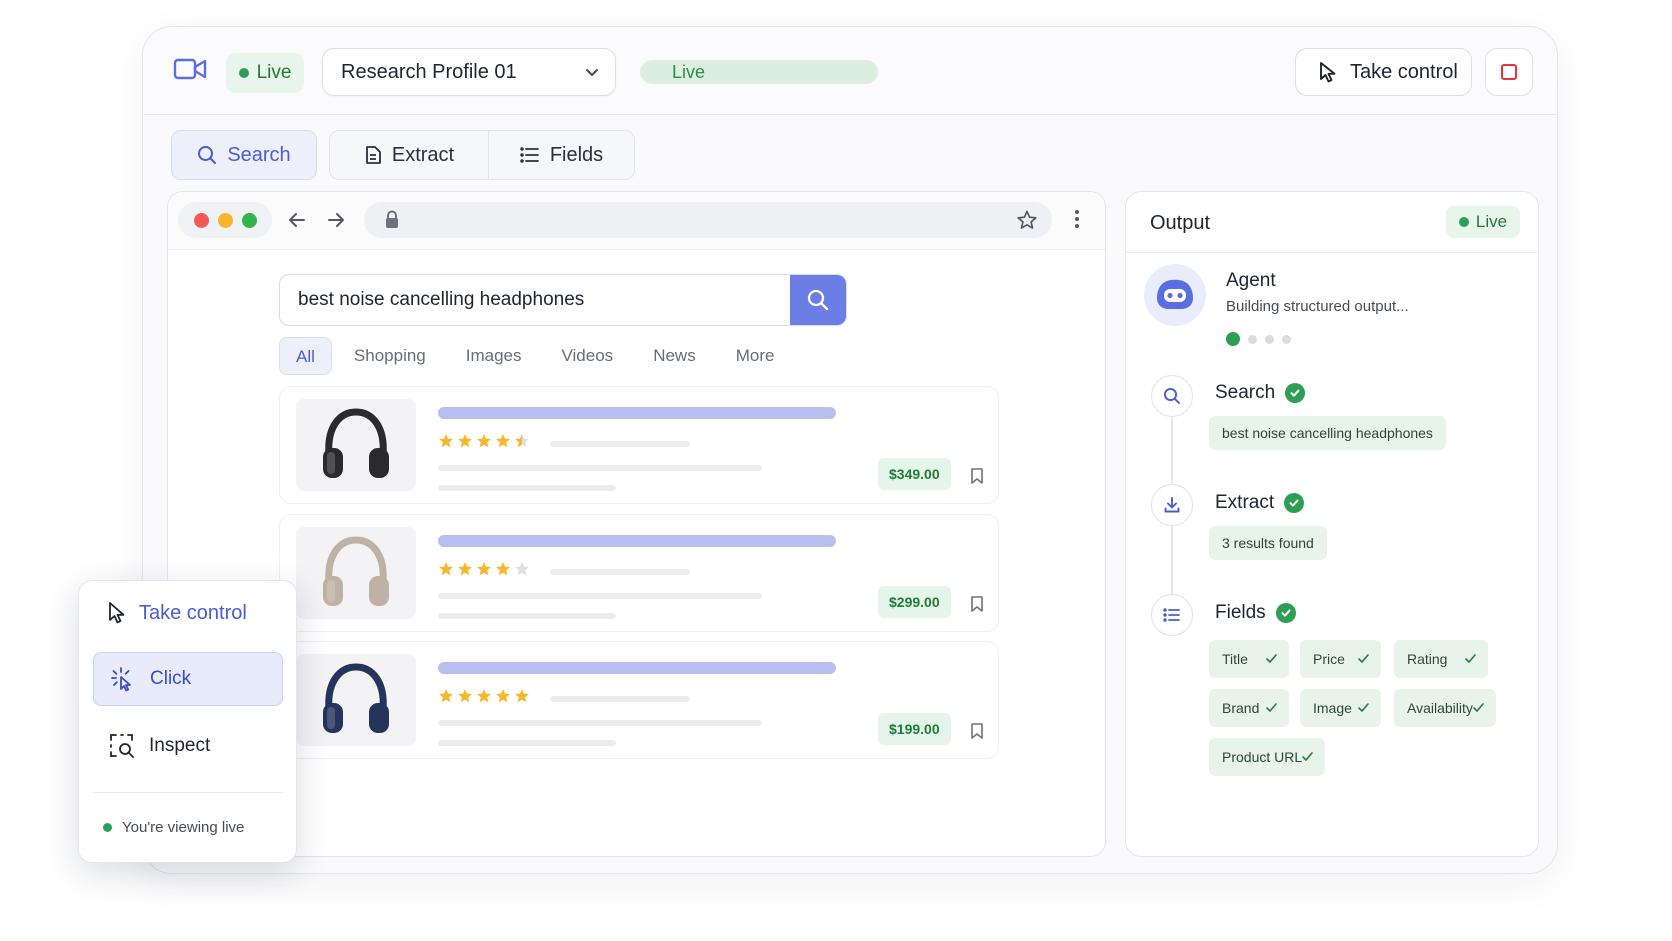 This screenshot has width=1672, height=941. I want to click on result-card: $299.00, so click(639, 573).